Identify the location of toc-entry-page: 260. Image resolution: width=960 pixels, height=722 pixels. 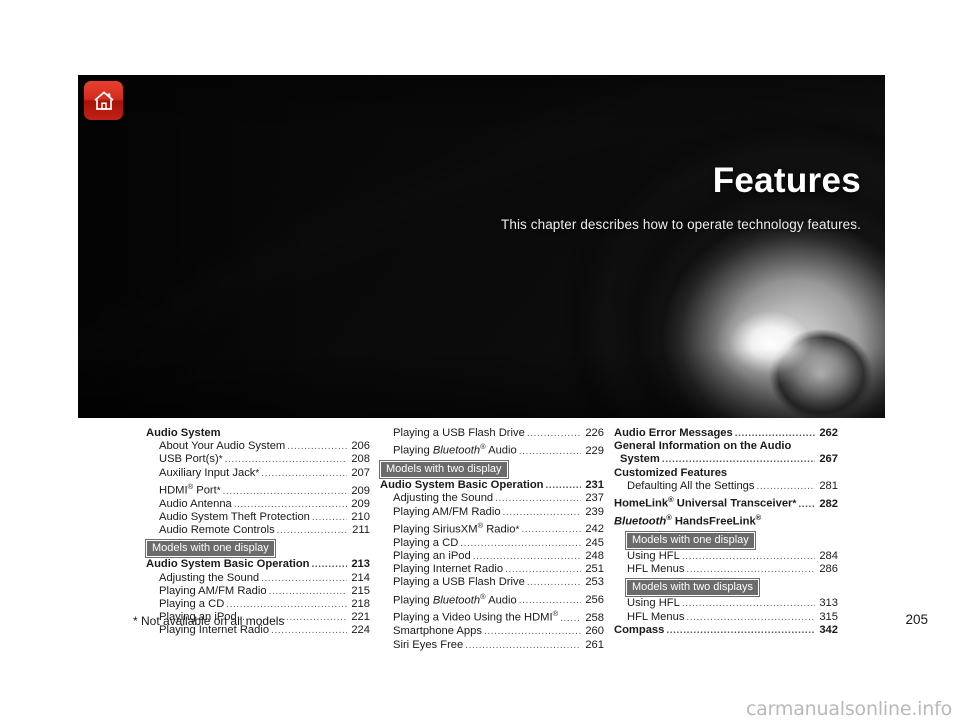
(594, 631).